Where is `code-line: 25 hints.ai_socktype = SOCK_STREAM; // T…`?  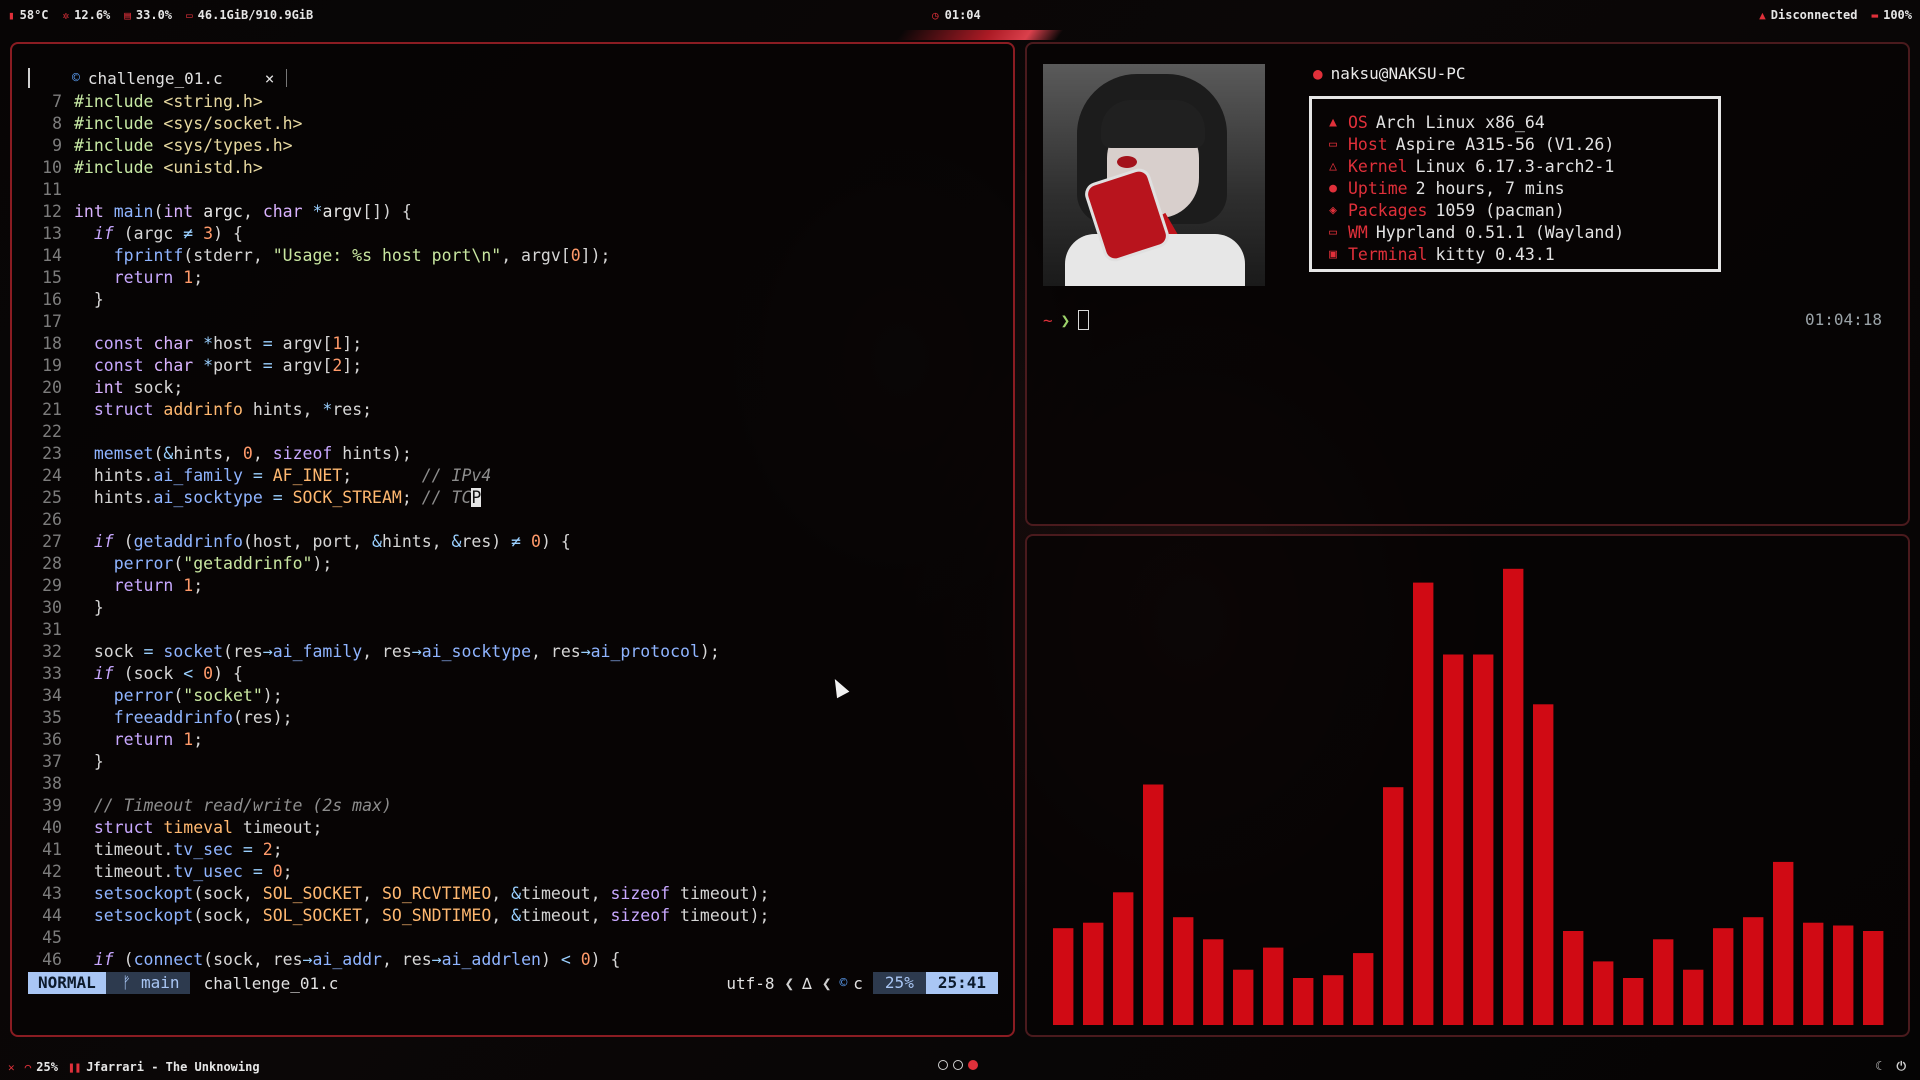
code-line: 25 hints.ai_socktype = SOCK_STREAM; // T… is located at coordinates (398, 498).